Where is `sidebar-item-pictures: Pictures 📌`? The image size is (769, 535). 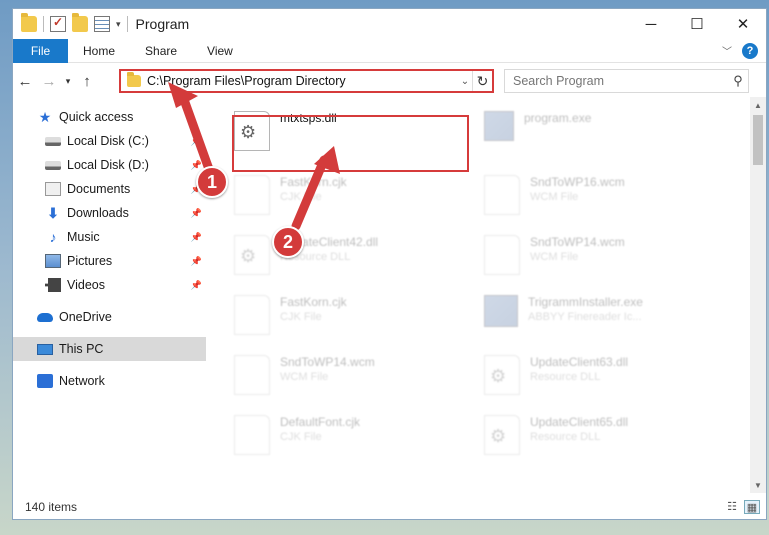
sidebar-item-pictures: Pictures 📌 is located at coordinates (109, 261).